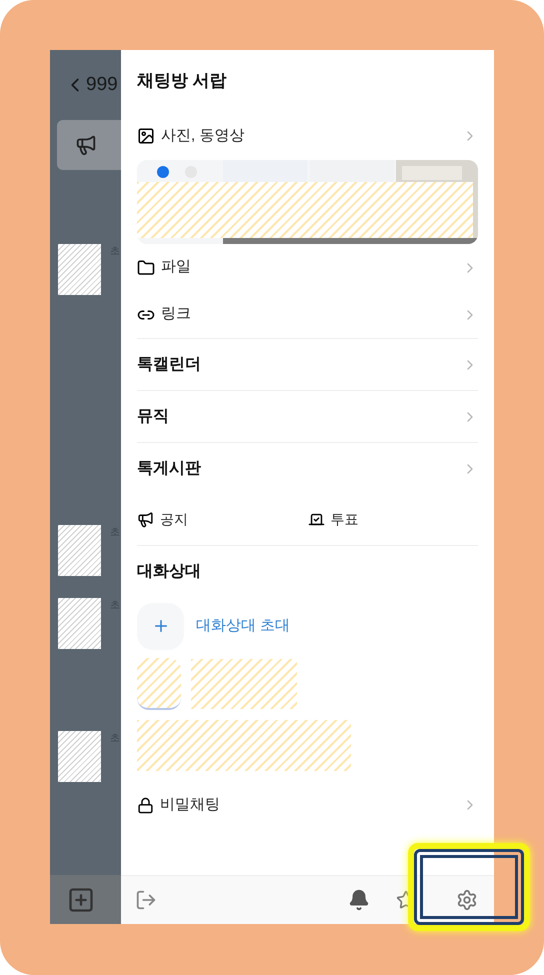 The height and width of the screenshot is (975, 544). I want to click on lock-icon, so click(145, 805).